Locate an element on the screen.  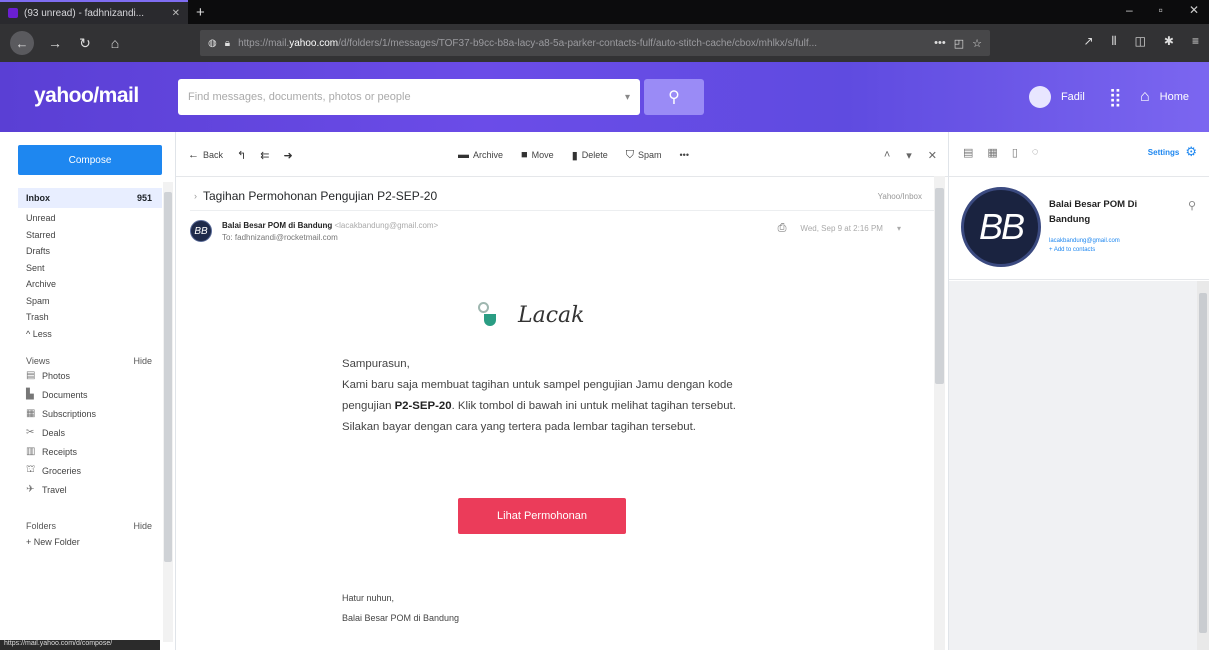
reply-button: ↰ is located at coordinates (241, 155).